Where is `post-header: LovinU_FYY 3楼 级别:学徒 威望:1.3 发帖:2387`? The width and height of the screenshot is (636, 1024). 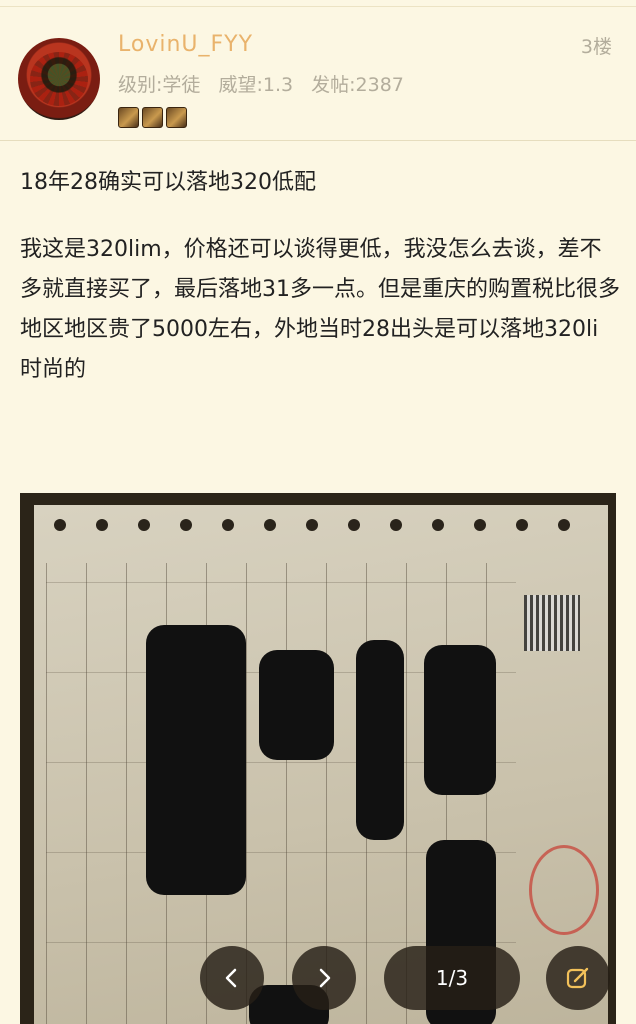
post-header: LovinU_FYY 3楼 级别:学徒 威望:1.3 发帖:2387 is located at coordinates (318, 73).